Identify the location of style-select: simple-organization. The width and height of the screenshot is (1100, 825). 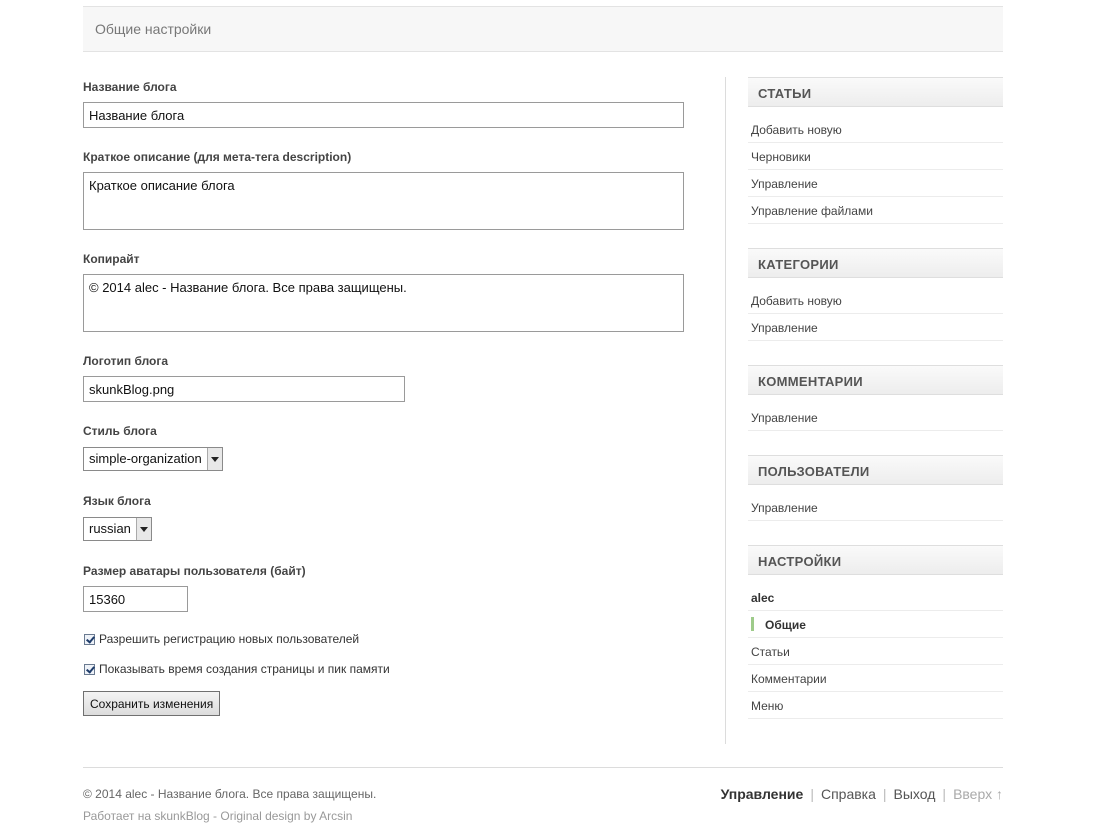
(153, 459).